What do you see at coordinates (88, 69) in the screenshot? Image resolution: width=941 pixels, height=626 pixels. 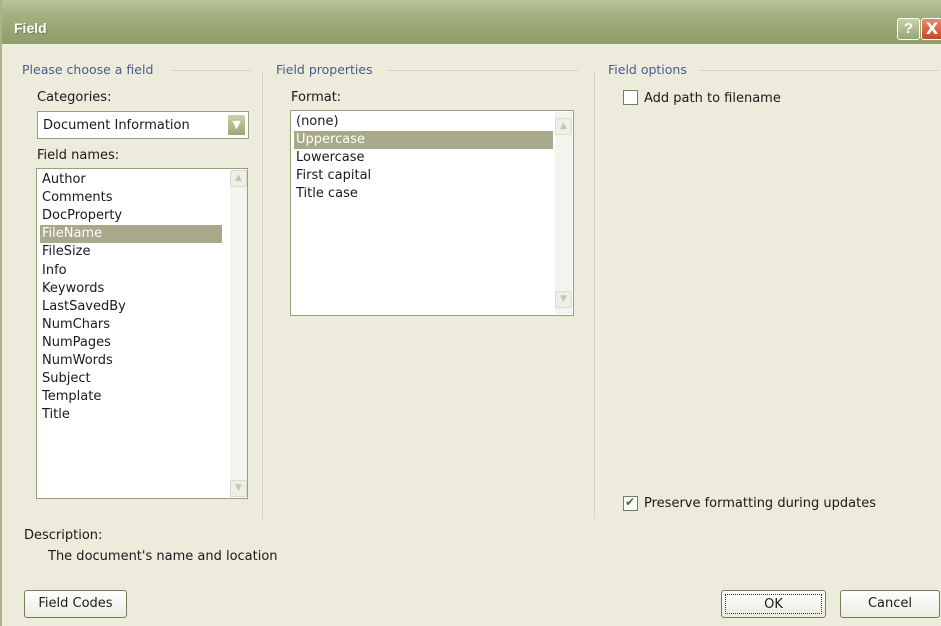 I see `choose-field-group-title: Please choose a field` at bounding box center [88, 69].